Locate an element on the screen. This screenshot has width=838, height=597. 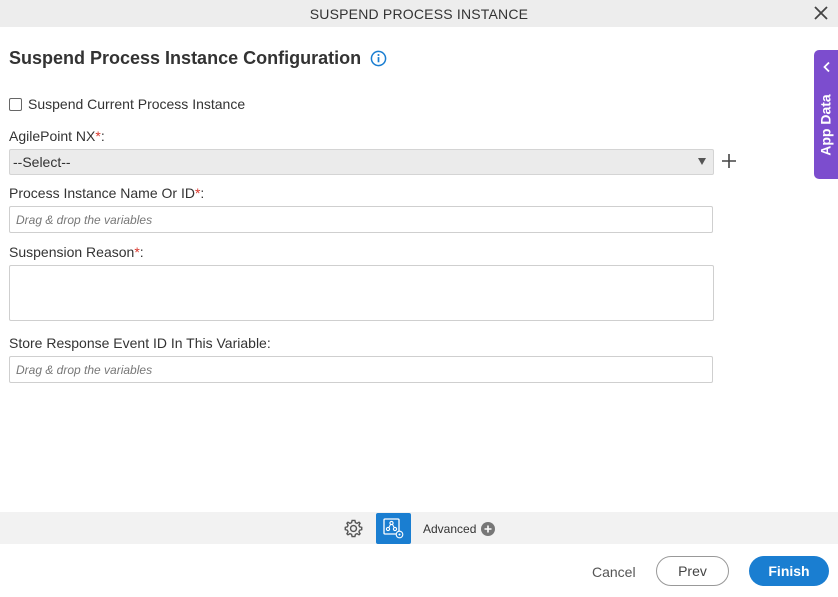
suspend-current-option: Suspend Current Process Instance is located at coordinates (127, 104).